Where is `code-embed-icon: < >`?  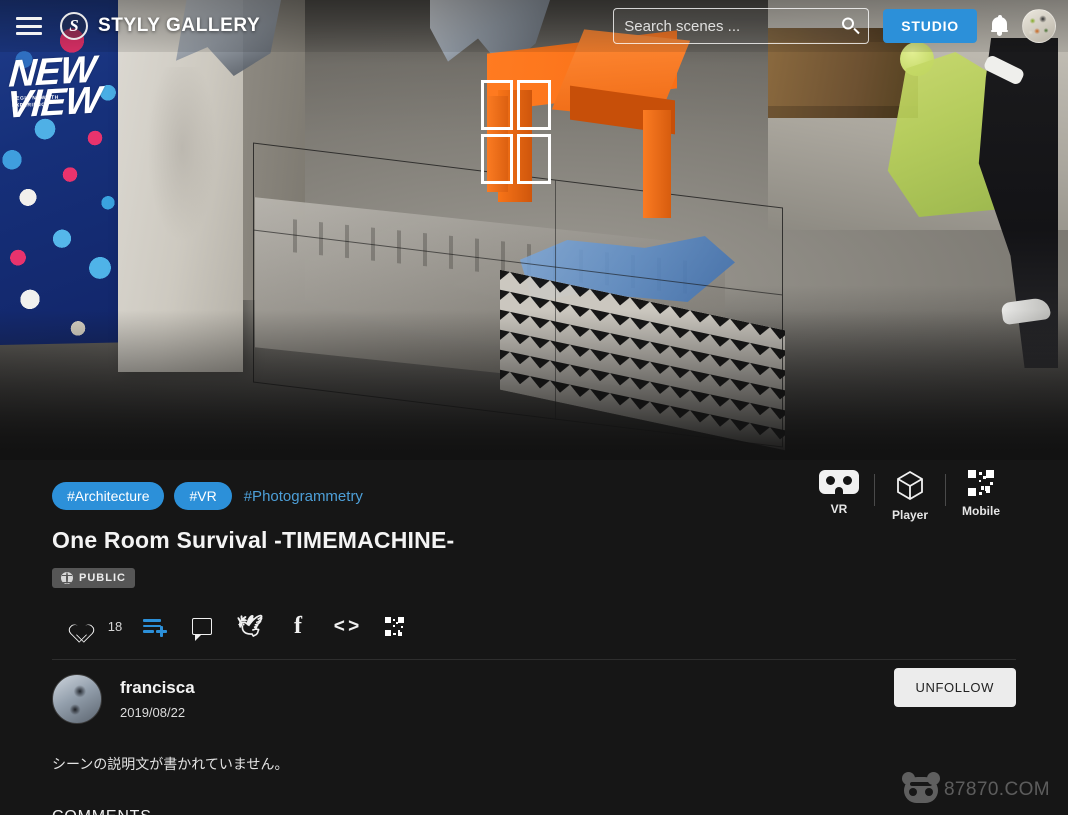
code-embed-icon: < > is located at coordinates (346, 626).